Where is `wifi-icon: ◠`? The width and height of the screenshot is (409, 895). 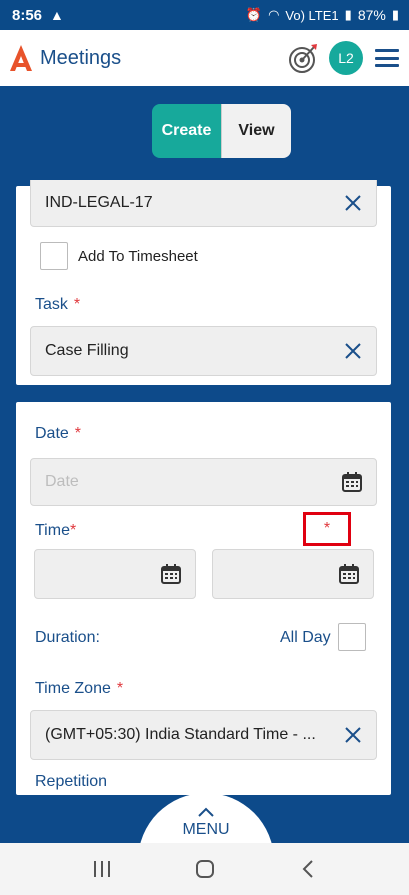
wifi-icon: ◠ is located at coordinates (274, 14).